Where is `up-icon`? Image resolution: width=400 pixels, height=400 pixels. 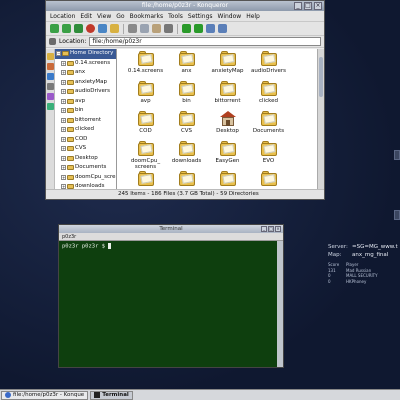 up-icon is located at coordinates (78, 28).